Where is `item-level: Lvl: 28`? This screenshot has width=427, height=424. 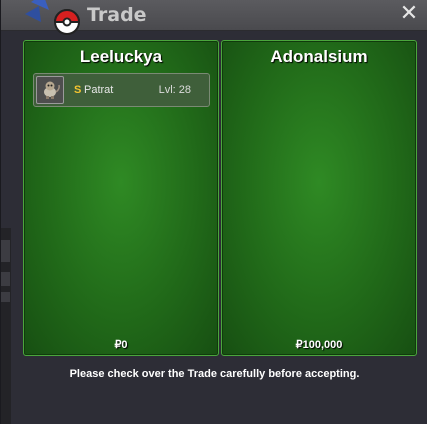 item-level: Lvl: 28 is located at coordinates (174, 90).